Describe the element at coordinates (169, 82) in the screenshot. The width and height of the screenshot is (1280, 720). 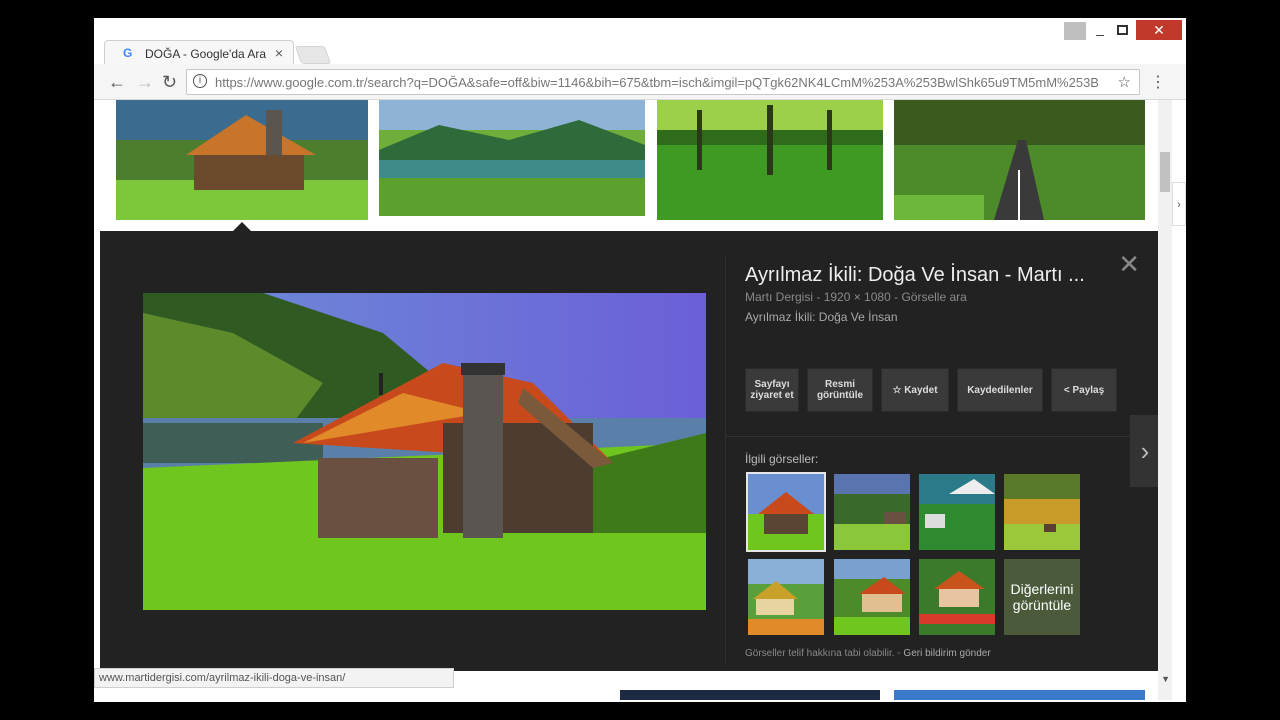
I see `reload-icon: ↻` at that location.